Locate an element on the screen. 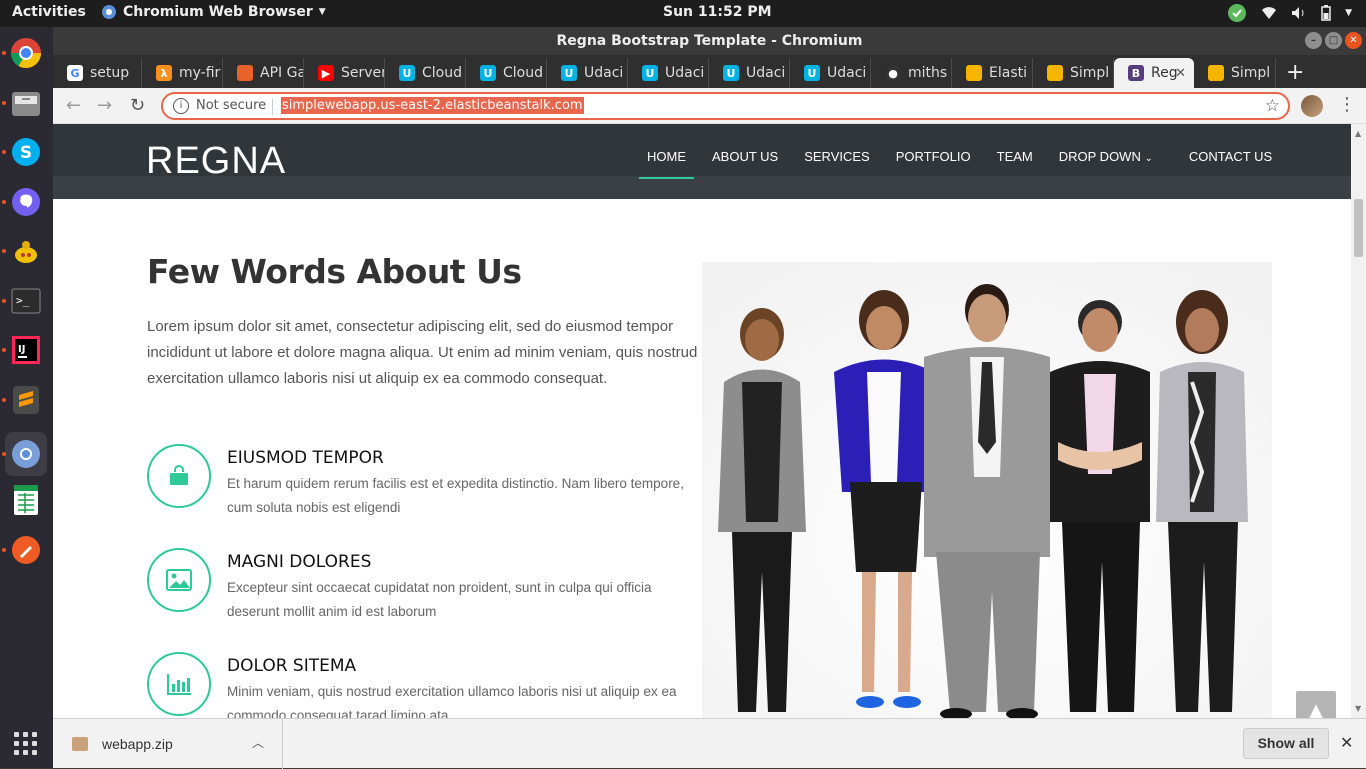 The height and width of the screenshot is (769, 1366). reload-button: ↻ is located at coordinates (137, 105).